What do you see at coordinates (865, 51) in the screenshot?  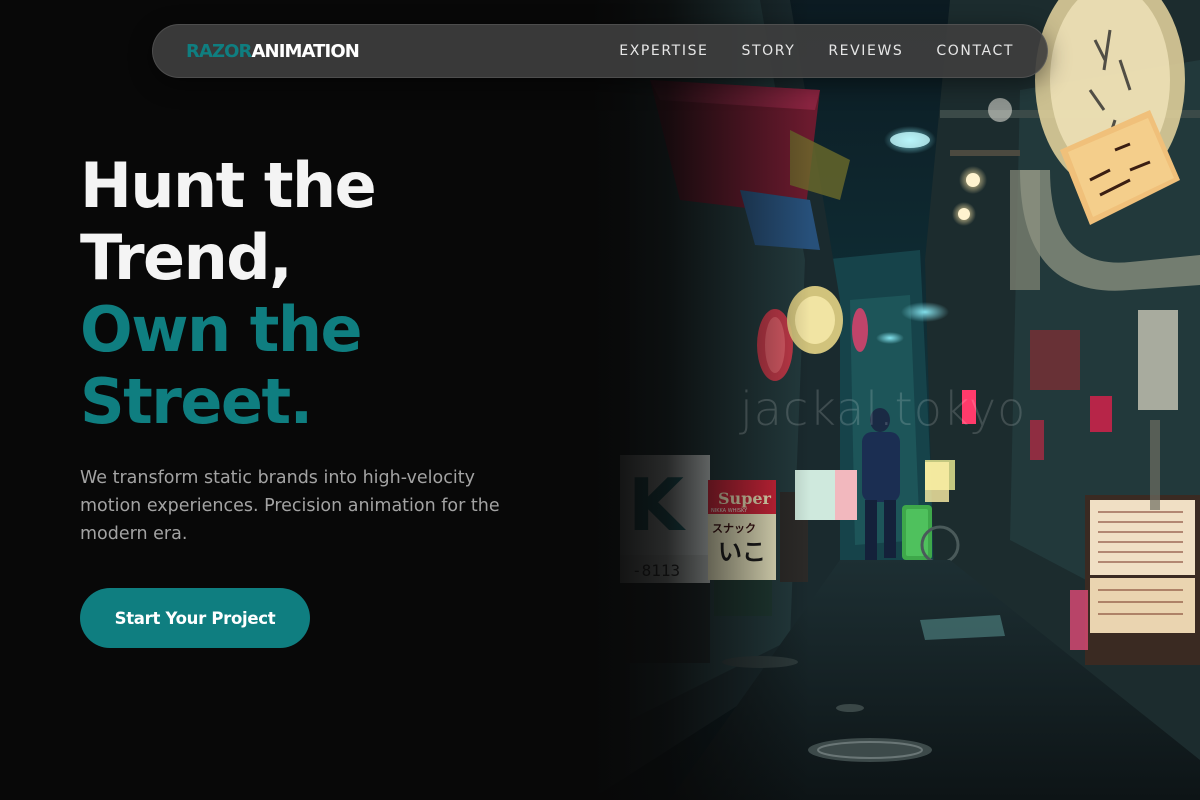 I see `nav-link-reviews: REVIEWS` at bounding box center [865, 51].